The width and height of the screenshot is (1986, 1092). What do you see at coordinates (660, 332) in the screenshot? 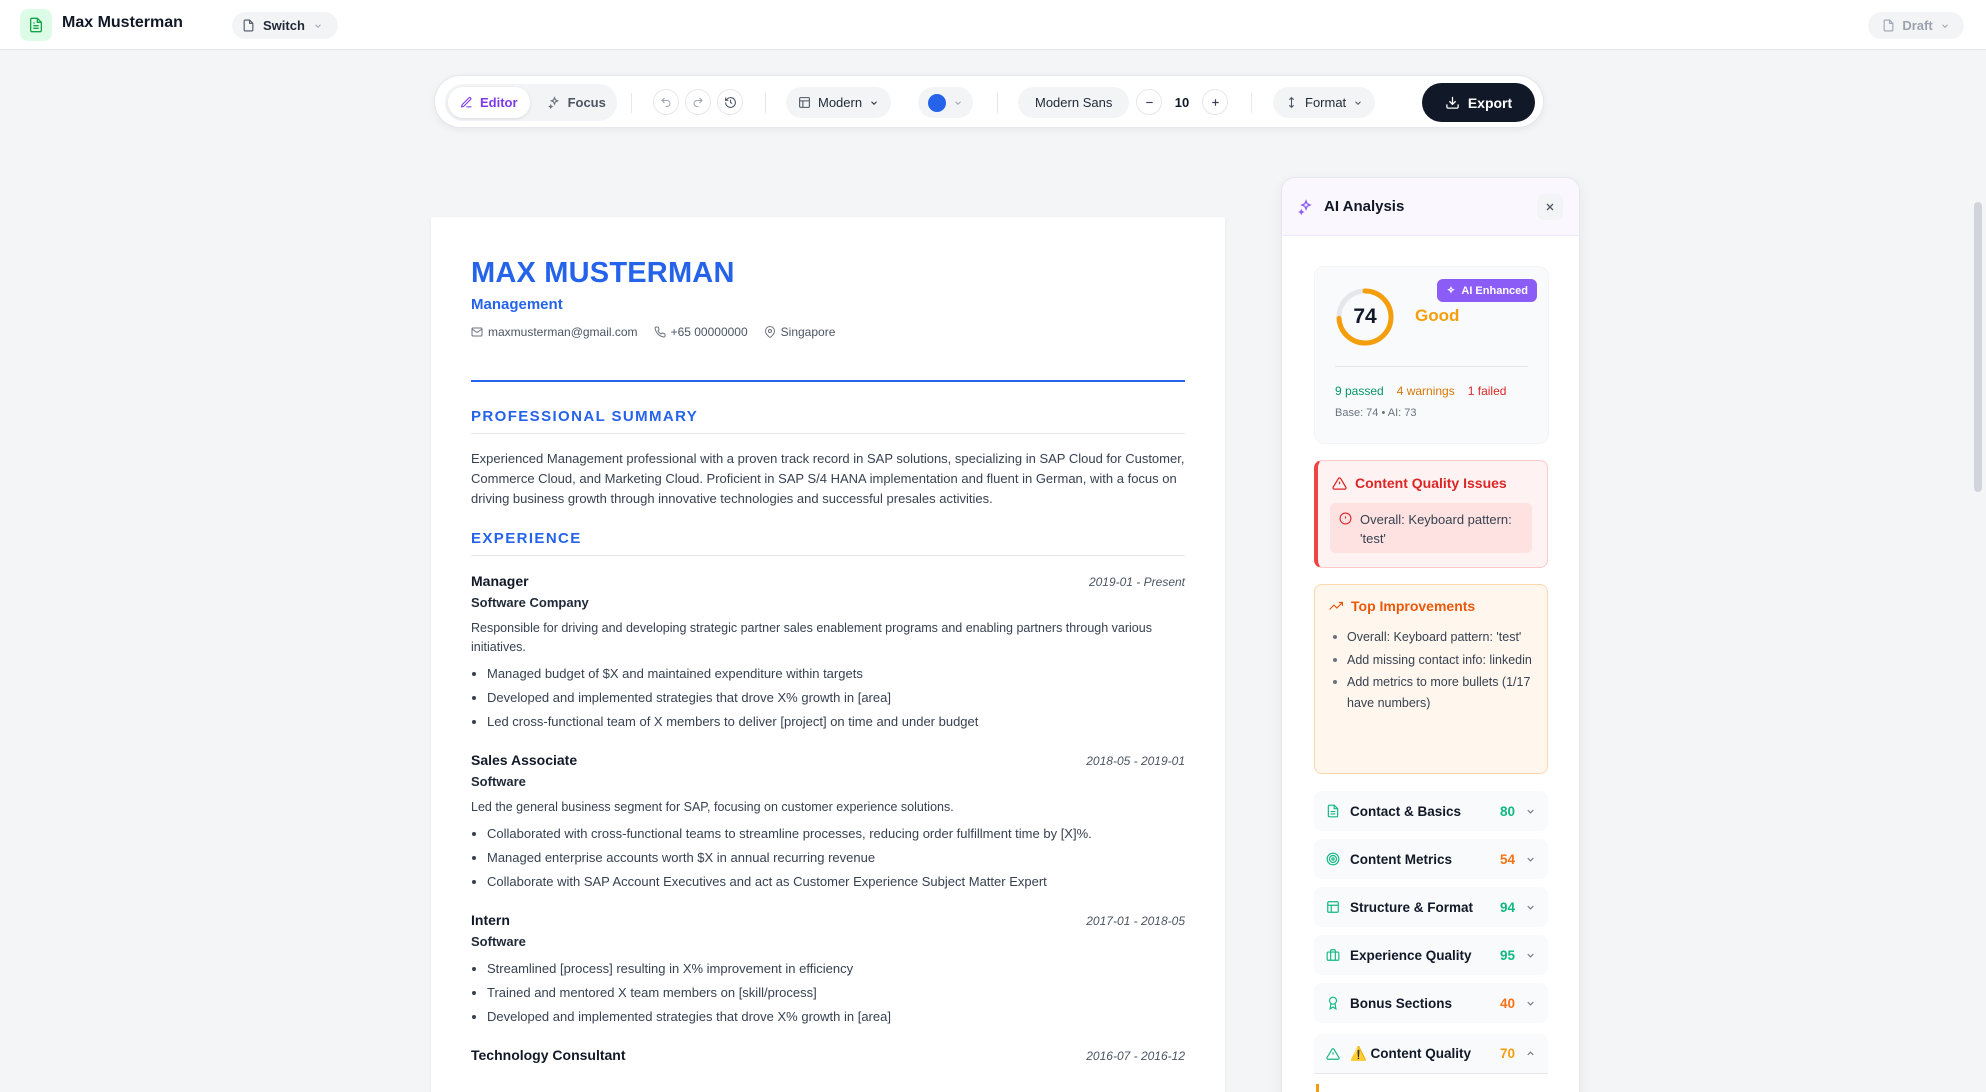
I see `phone-icon` at bounding box center [660, 332].